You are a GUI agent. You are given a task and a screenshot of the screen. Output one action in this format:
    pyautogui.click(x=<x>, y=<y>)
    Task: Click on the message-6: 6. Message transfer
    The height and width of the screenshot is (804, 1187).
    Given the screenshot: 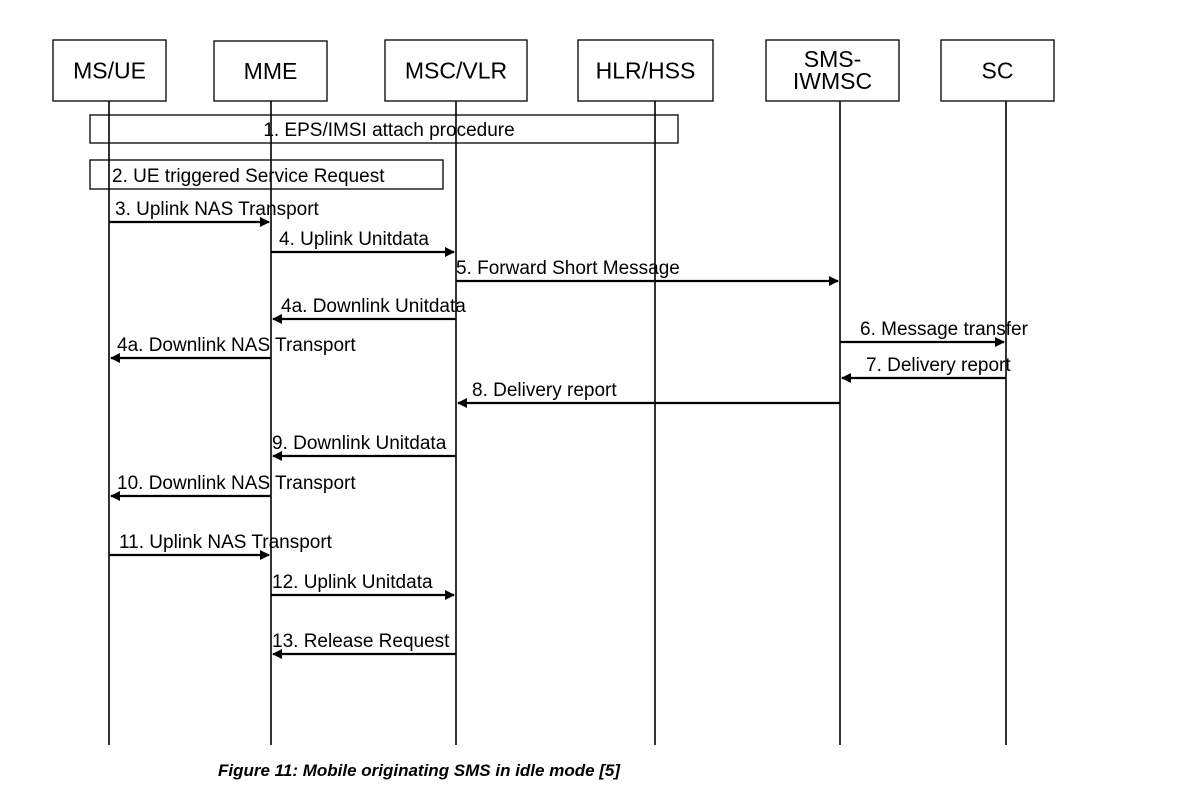 What is the action you would take?
    pyautogui.click(x=934, y=333)
    